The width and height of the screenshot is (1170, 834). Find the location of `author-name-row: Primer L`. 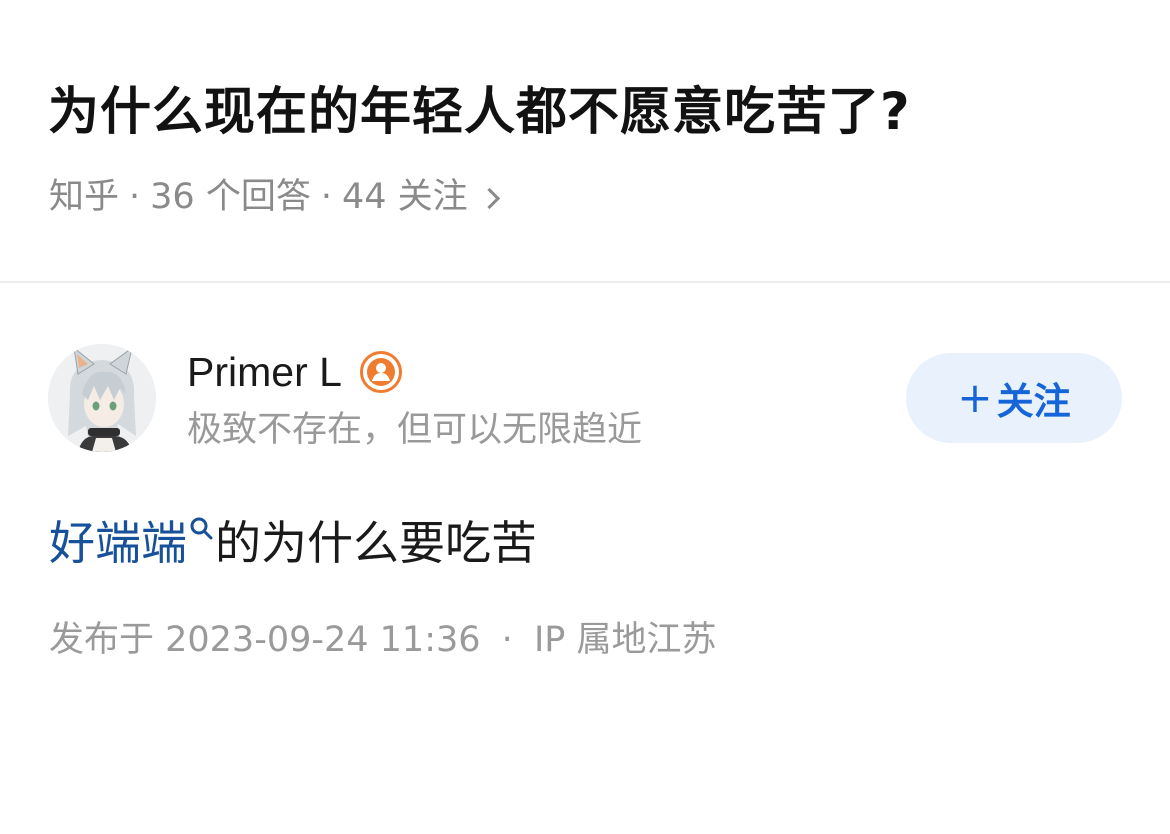

author-name-row: Primer L is located at coordinates (294, 372).